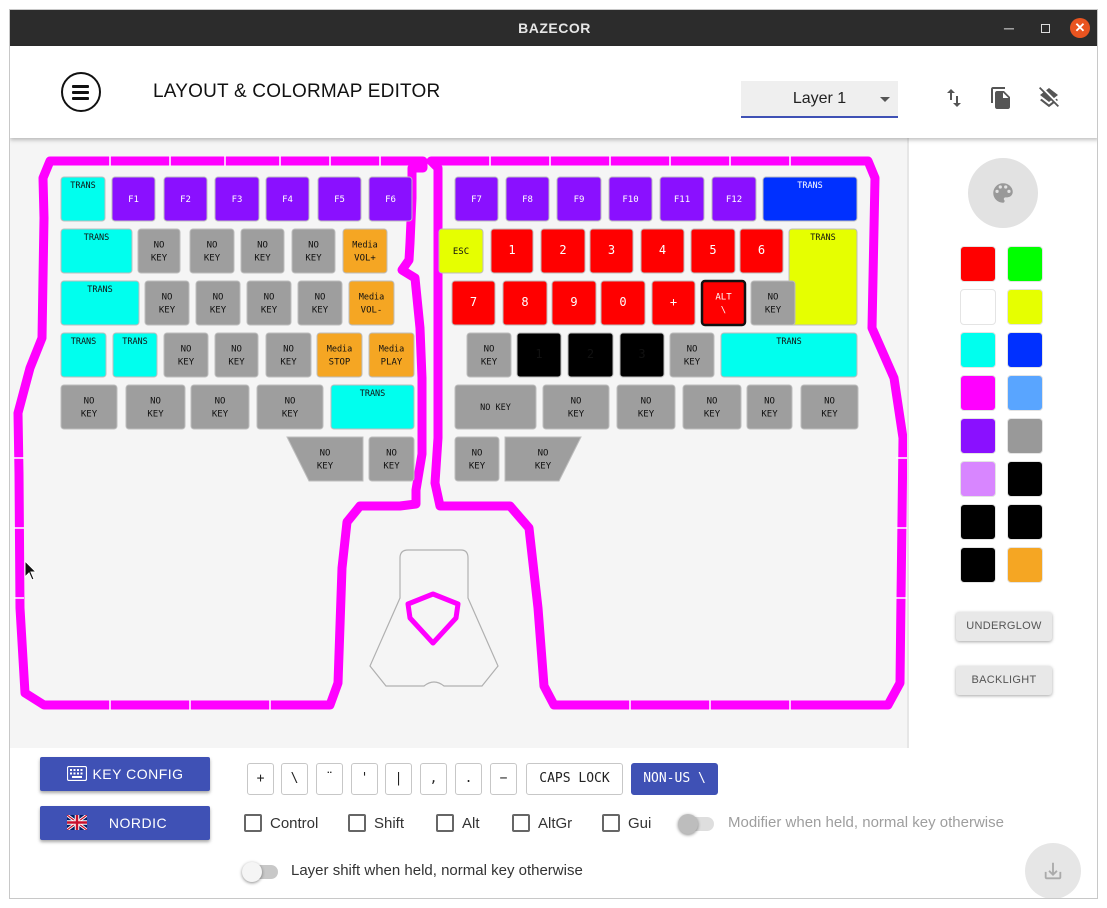 The height and width of the screenshot is (908, 1107). I want to click on key-button: ,, so click(433, 779).